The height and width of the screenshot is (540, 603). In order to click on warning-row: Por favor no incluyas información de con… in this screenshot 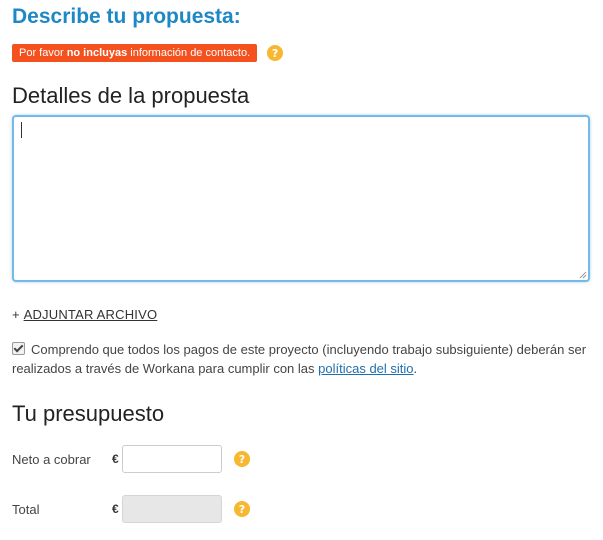, I will do `click(148, 53)`.